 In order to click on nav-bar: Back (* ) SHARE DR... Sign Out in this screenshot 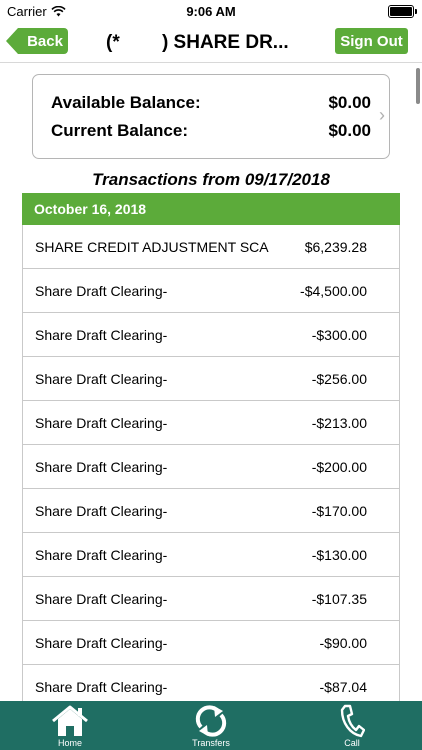, I will do `click(211, 42)`.